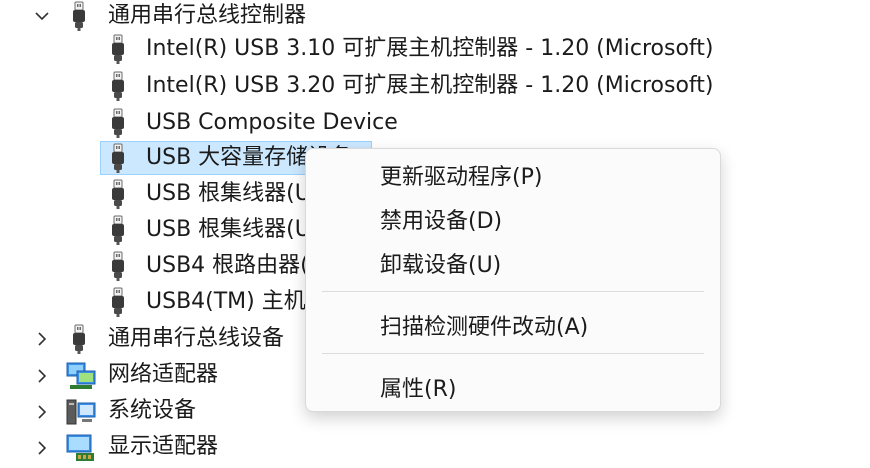 The height and width of the screenshot is (468, 870). I want to click on tree-child-item: USB Composite Device, so click(272, 123).